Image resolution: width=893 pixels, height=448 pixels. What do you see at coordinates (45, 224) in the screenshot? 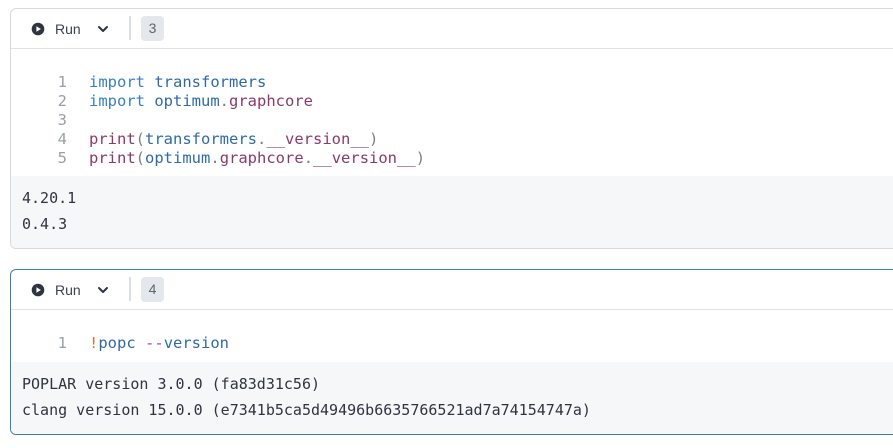
I see `output-line: 0.4.3` at bounding box center [45, 224].